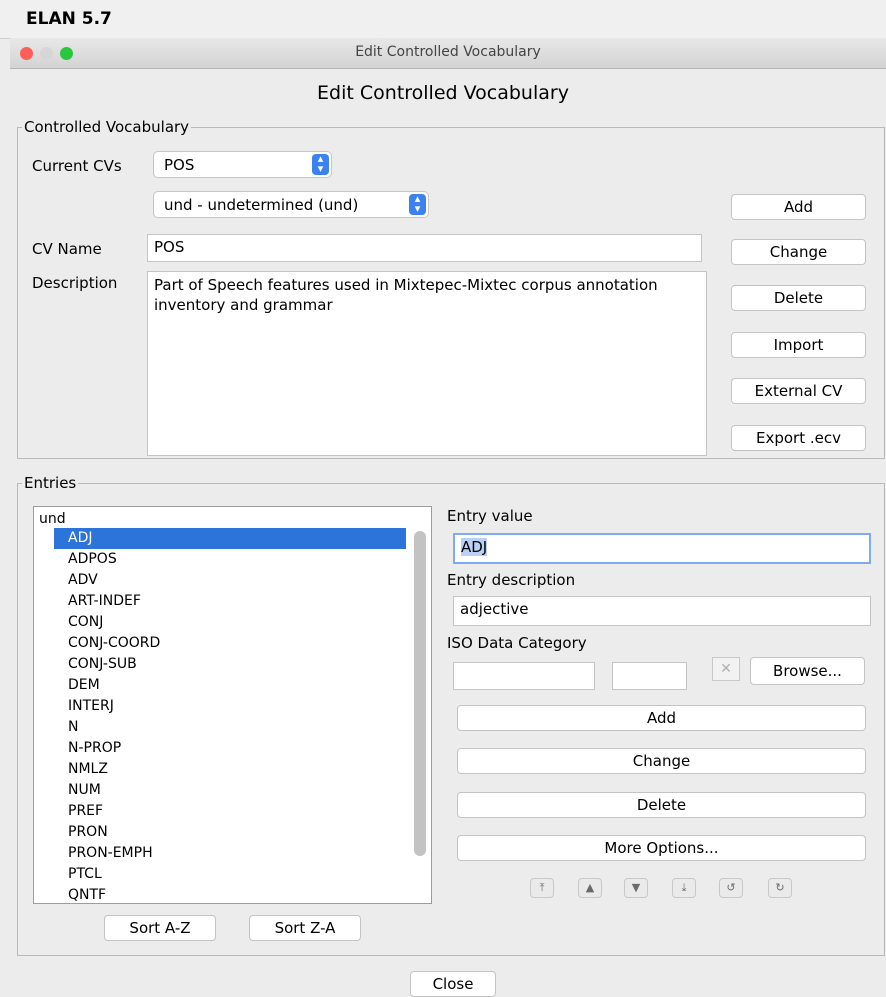  Describe the element at coordinates (230, 874) in the screenshot. I see `list-item: PTCL` at that location.